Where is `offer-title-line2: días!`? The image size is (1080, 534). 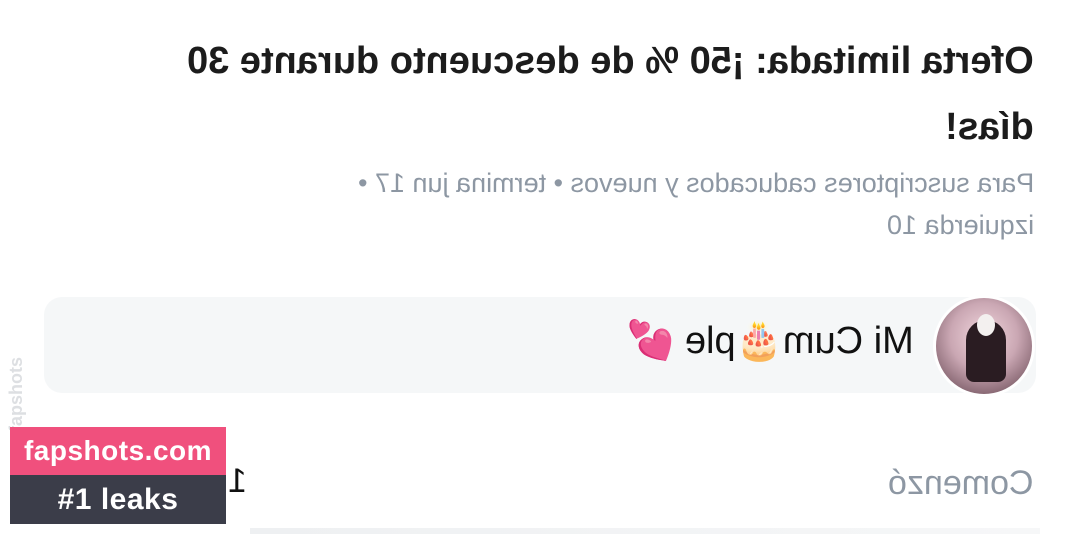
offer-title-line2: días! is located at coordinates (989, 127).